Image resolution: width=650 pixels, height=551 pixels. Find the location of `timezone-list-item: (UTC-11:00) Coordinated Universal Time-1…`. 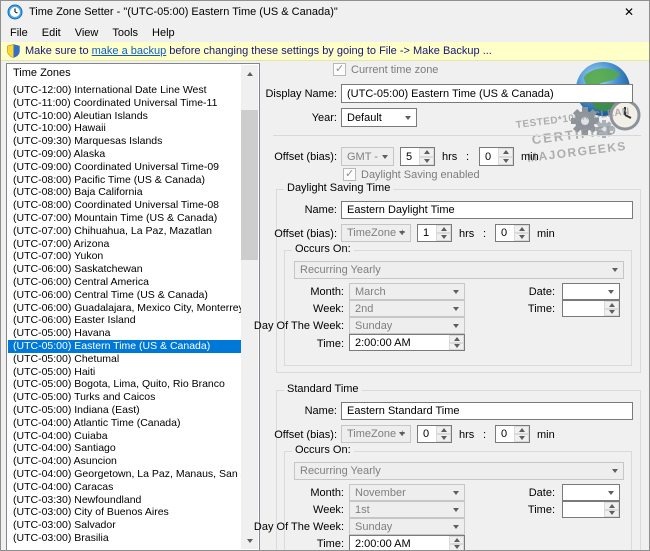

timezone-list-item: (UTC-11:00) Coordinated Universal Time-1… is located at coordinates (124, 103).